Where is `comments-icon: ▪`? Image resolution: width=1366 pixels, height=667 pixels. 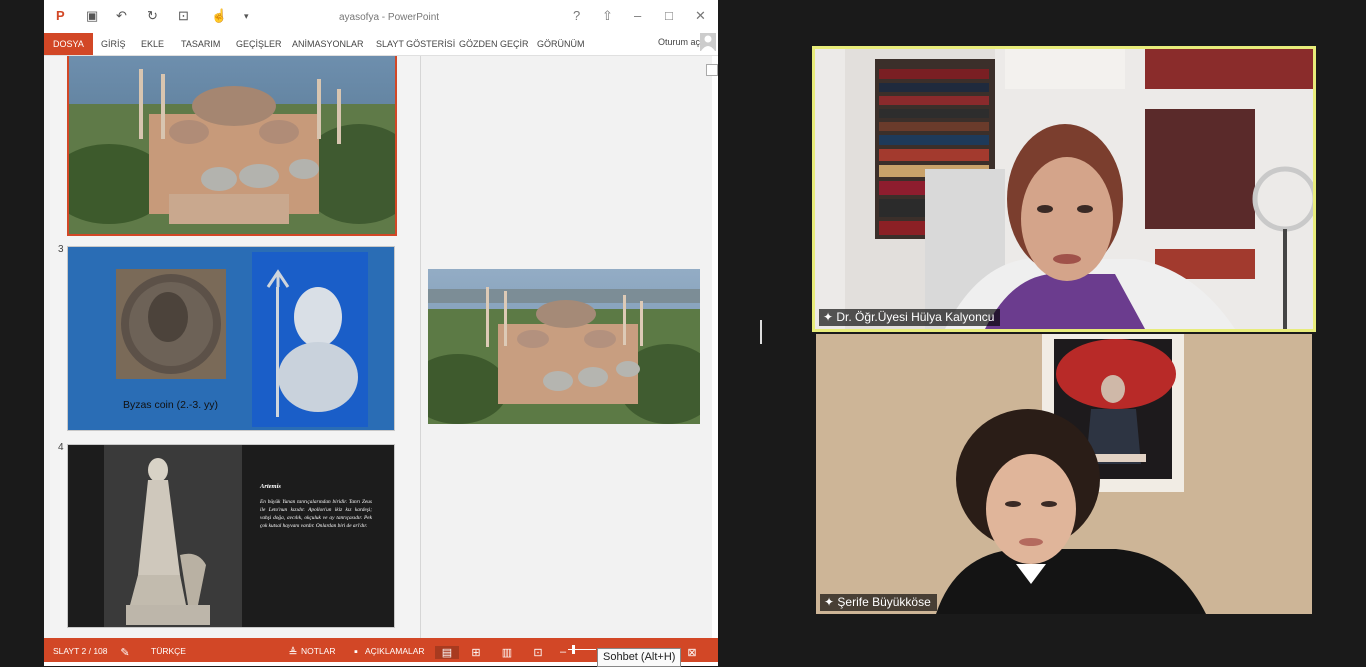
comments-icon: ▪ is located at coordinates (356, 652).